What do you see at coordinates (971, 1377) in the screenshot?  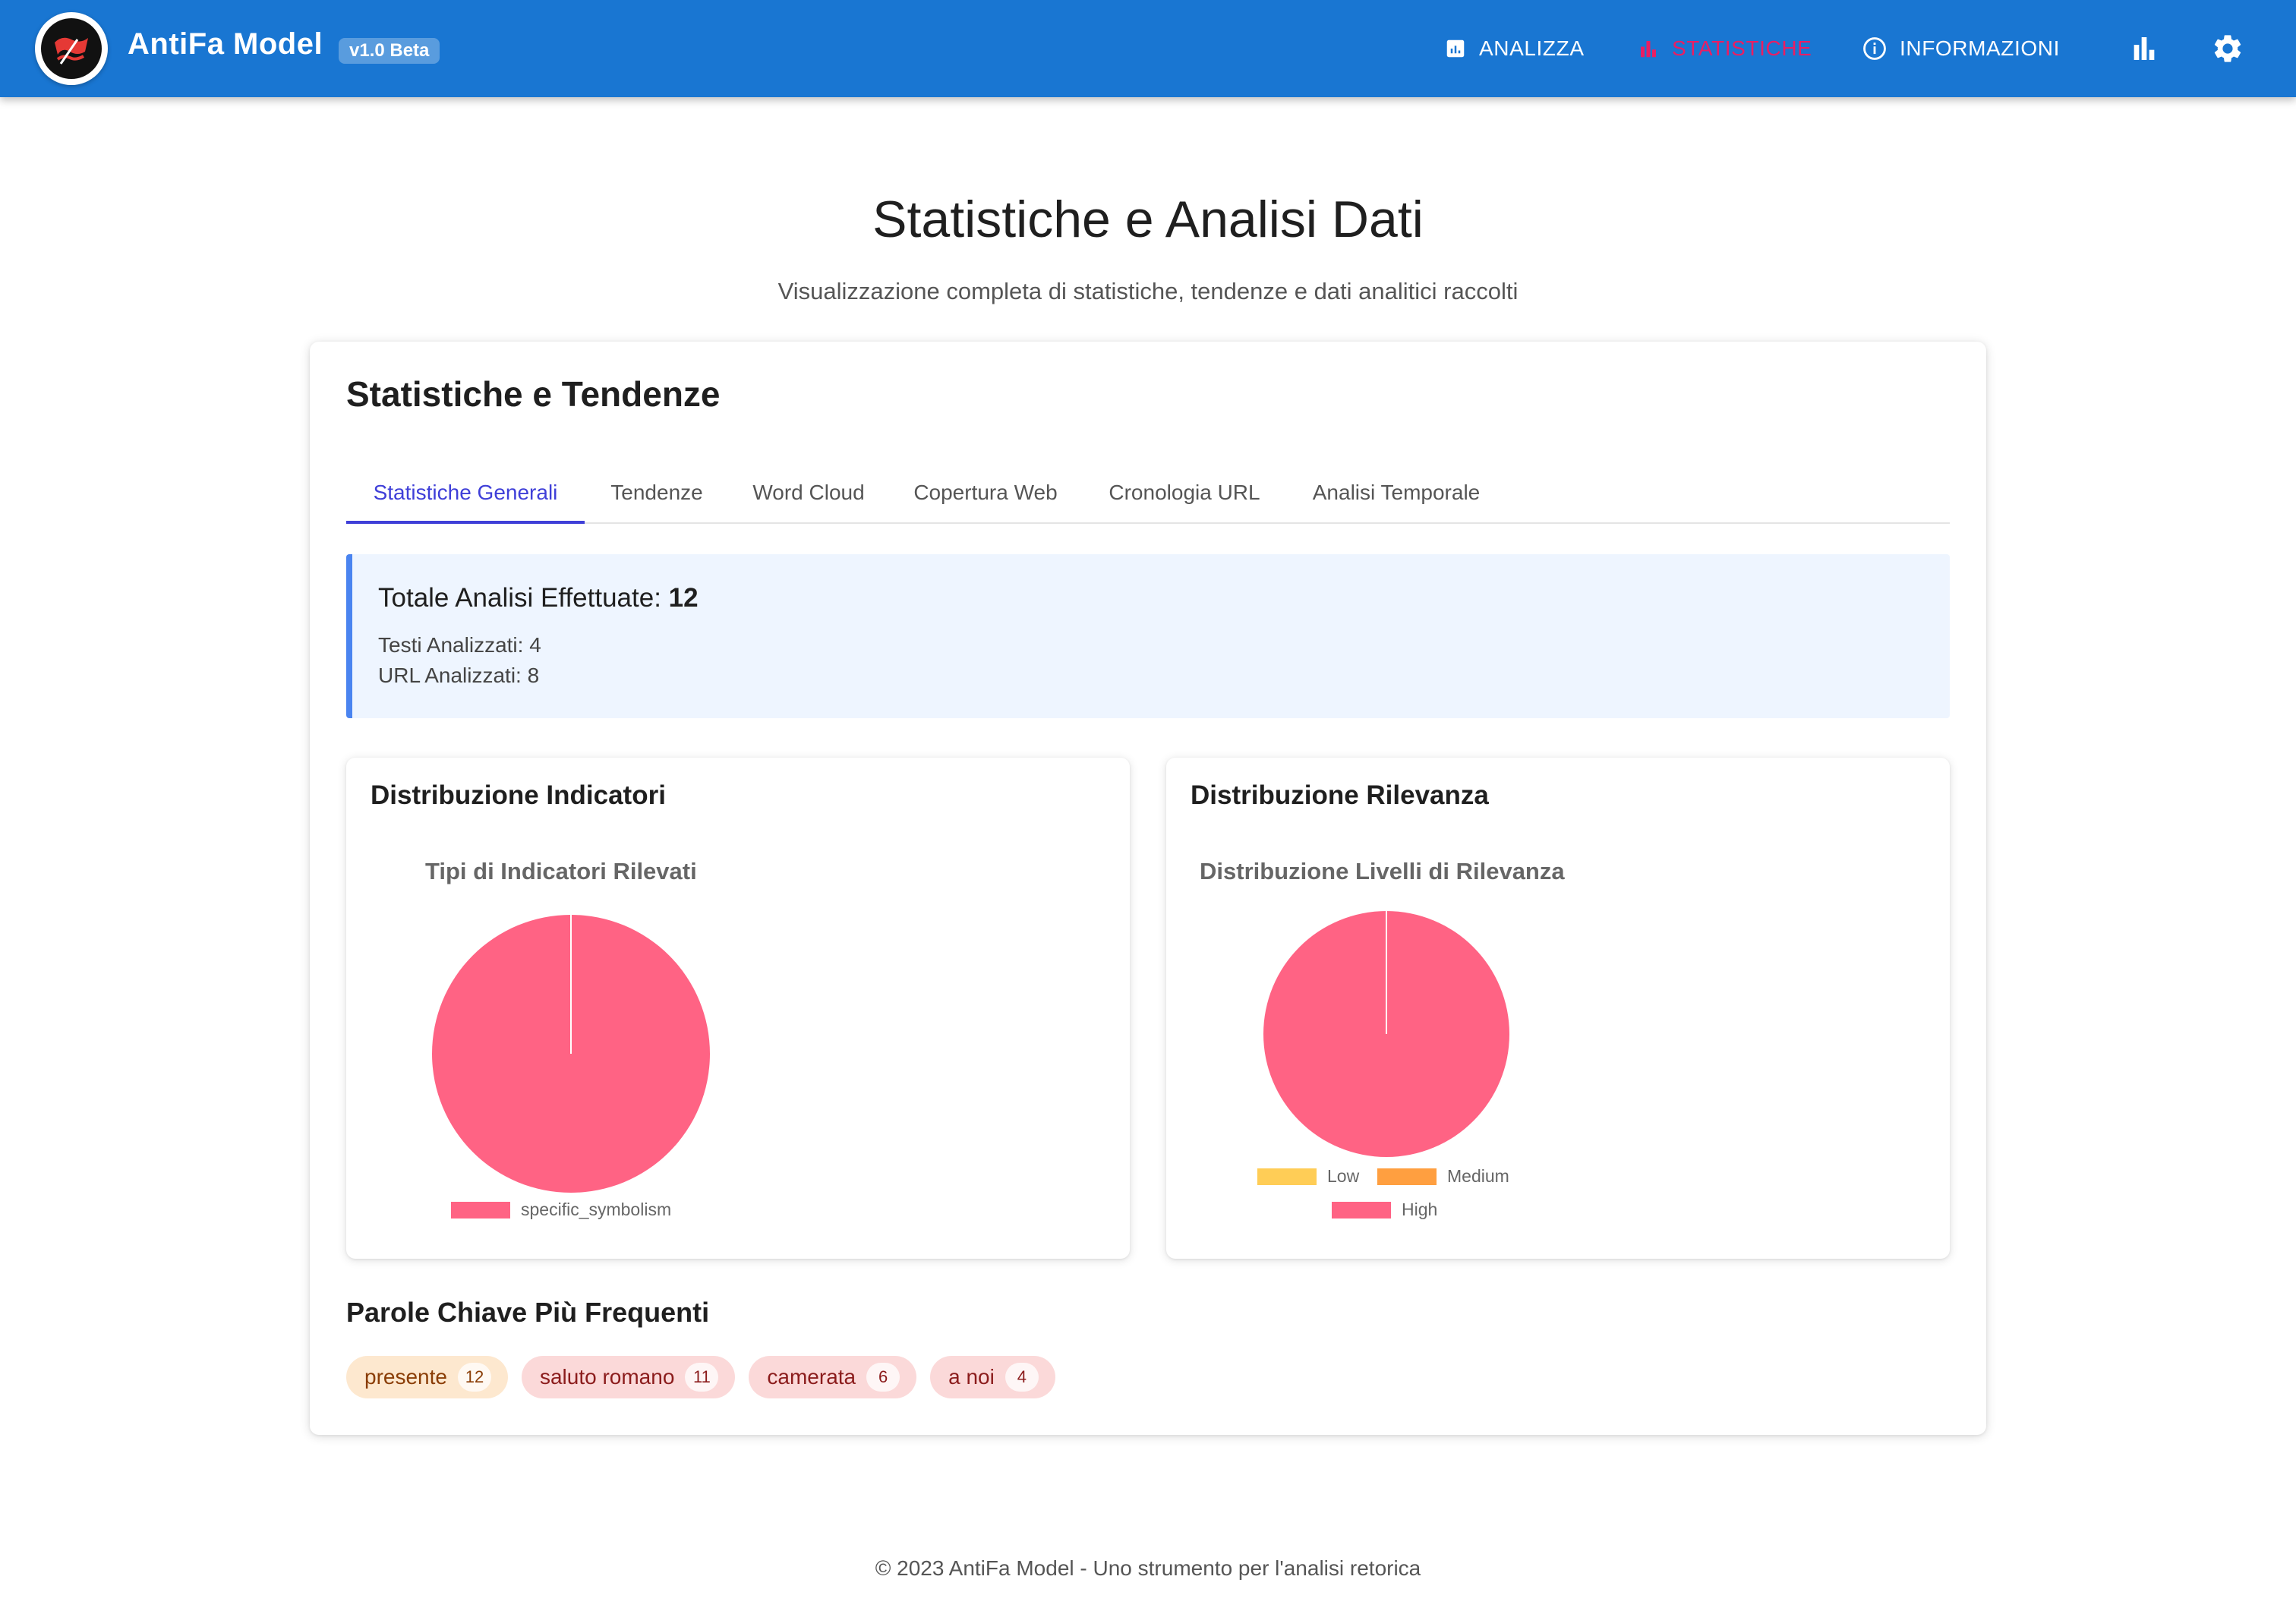 I see `keyword-word: a noi` at bounding box center [971, 1377].